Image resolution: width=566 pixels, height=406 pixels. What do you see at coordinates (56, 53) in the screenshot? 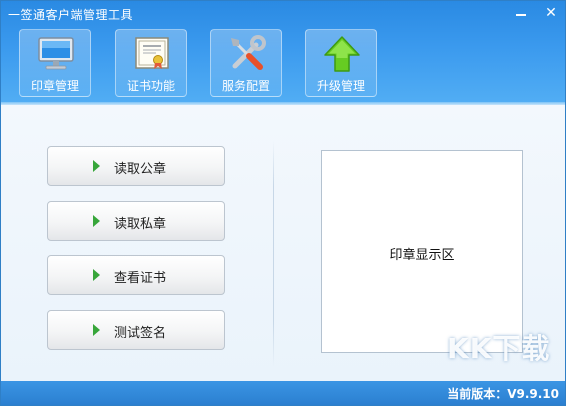
I see `monitor-icon` at bounding box center [56, 53].